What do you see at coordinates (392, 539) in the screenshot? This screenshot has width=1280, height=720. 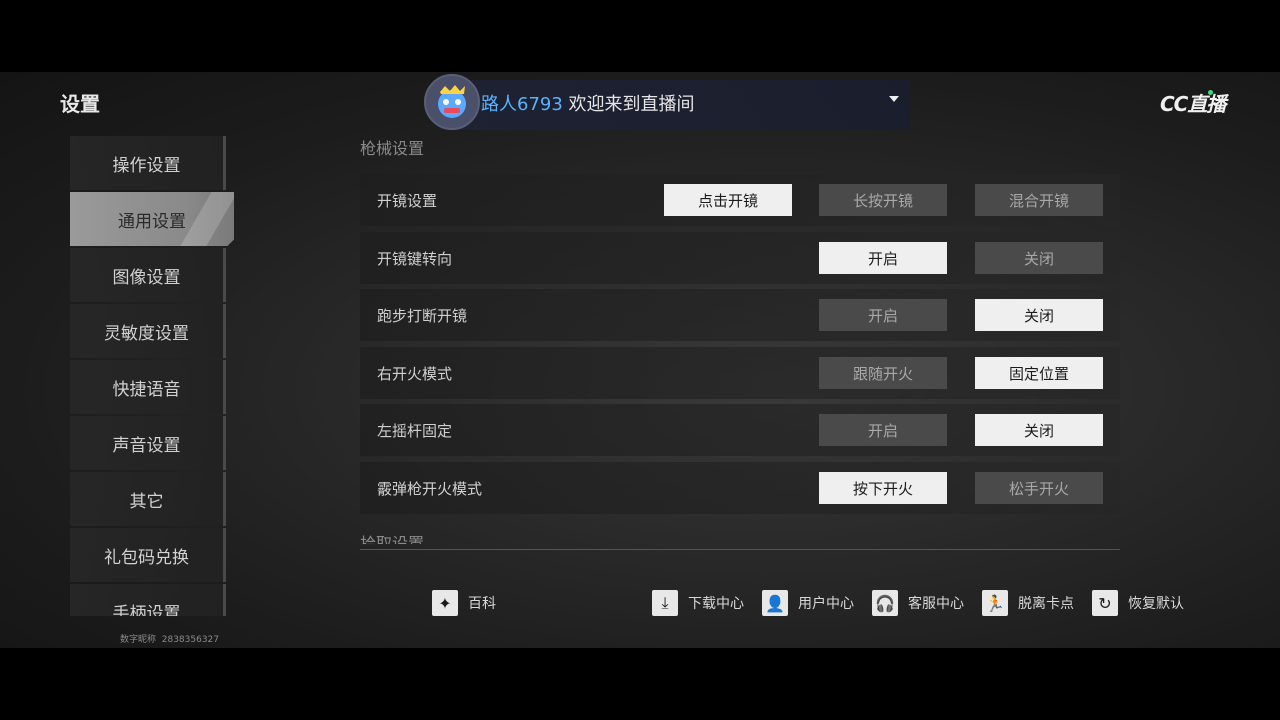 I see `section-title-pickup: 拾取设置` at bounding box center [392, 539].